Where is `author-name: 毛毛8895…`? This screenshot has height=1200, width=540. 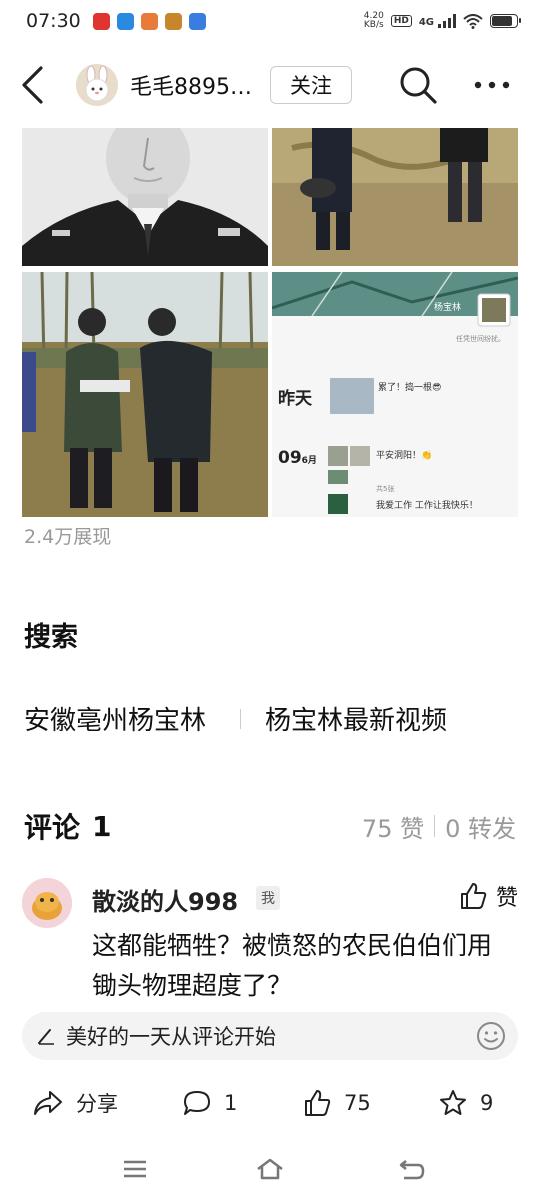
author-name: 毛毛8895… is located at coordinates (196, 85).